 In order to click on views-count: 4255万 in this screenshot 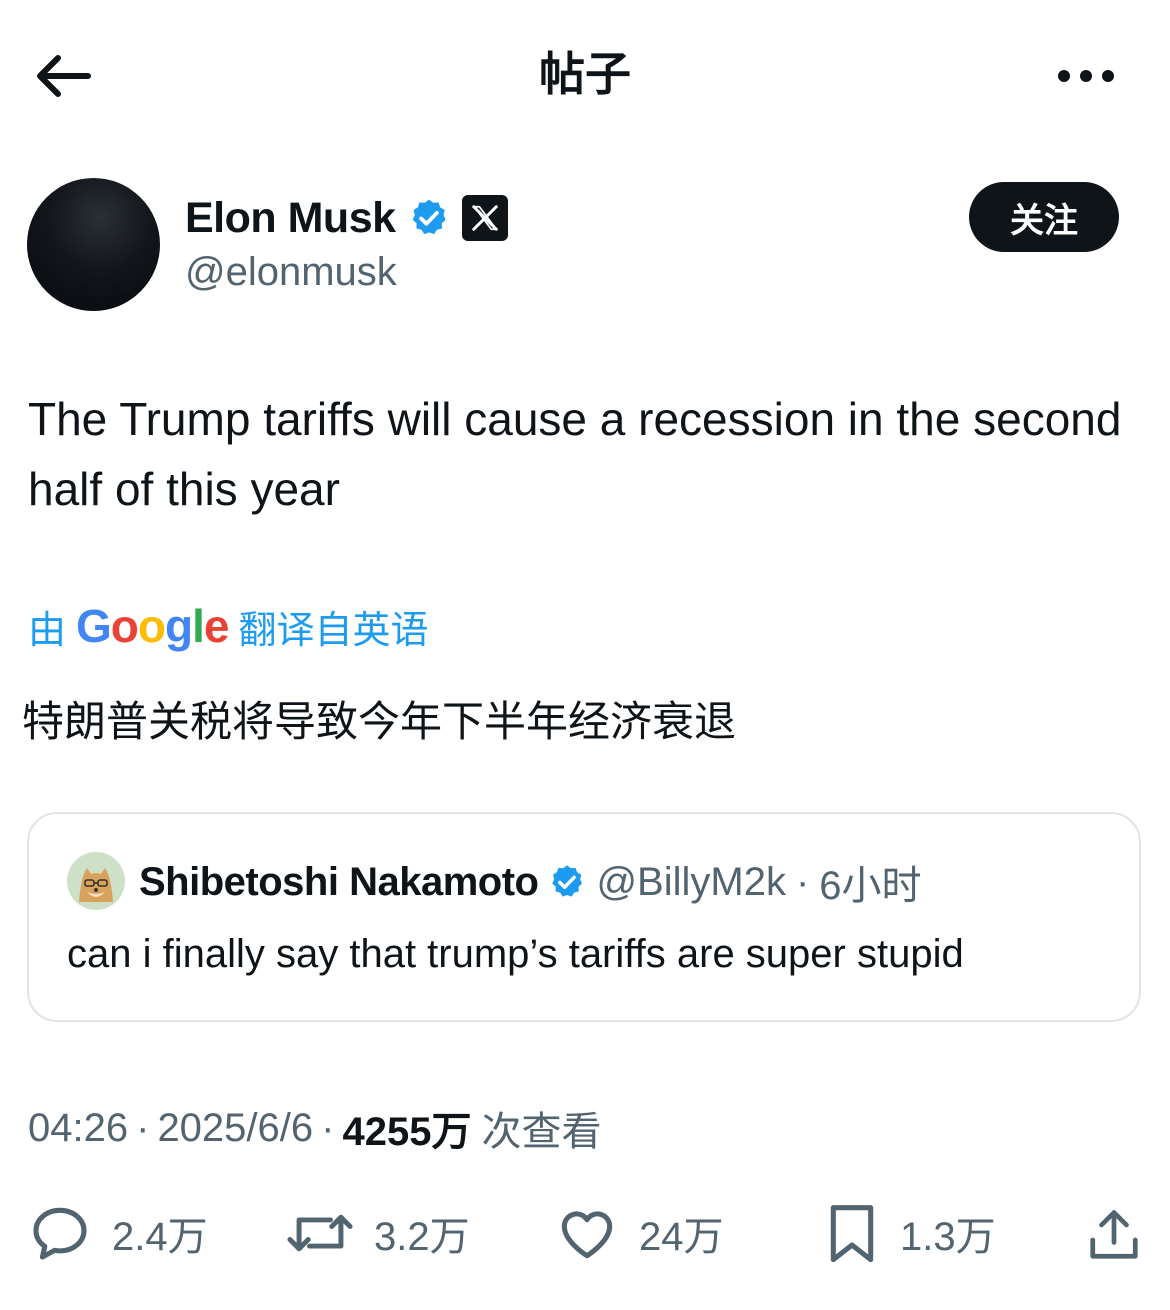, I will do `click(406, 1128)`.